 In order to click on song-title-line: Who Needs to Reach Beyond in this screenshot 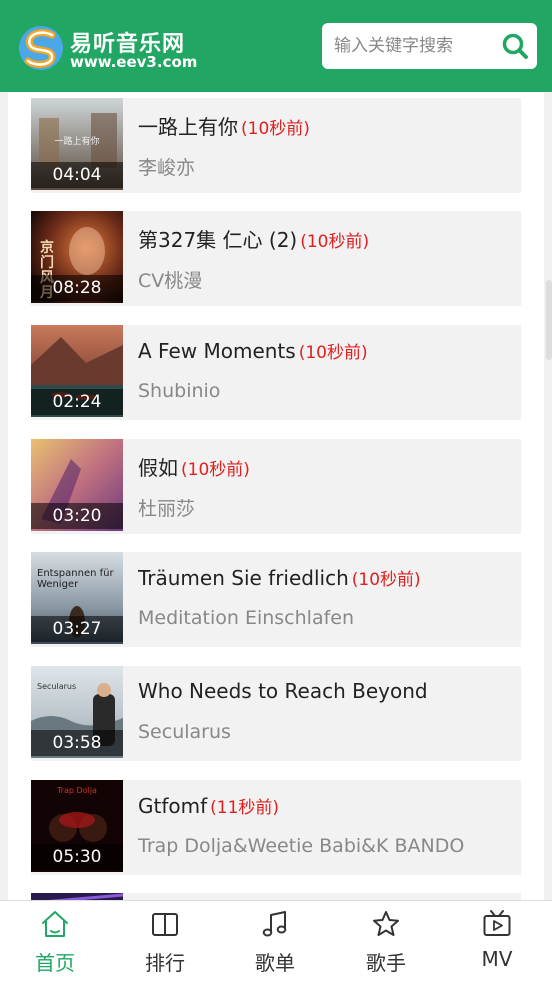, I will do `click(328, 691)`.